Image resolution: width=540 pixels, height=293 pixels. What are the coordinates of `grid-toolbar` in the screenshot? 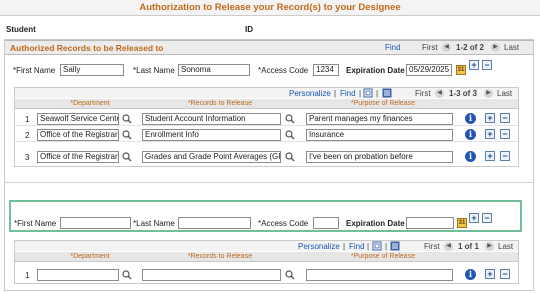 It's located at (266, 246).